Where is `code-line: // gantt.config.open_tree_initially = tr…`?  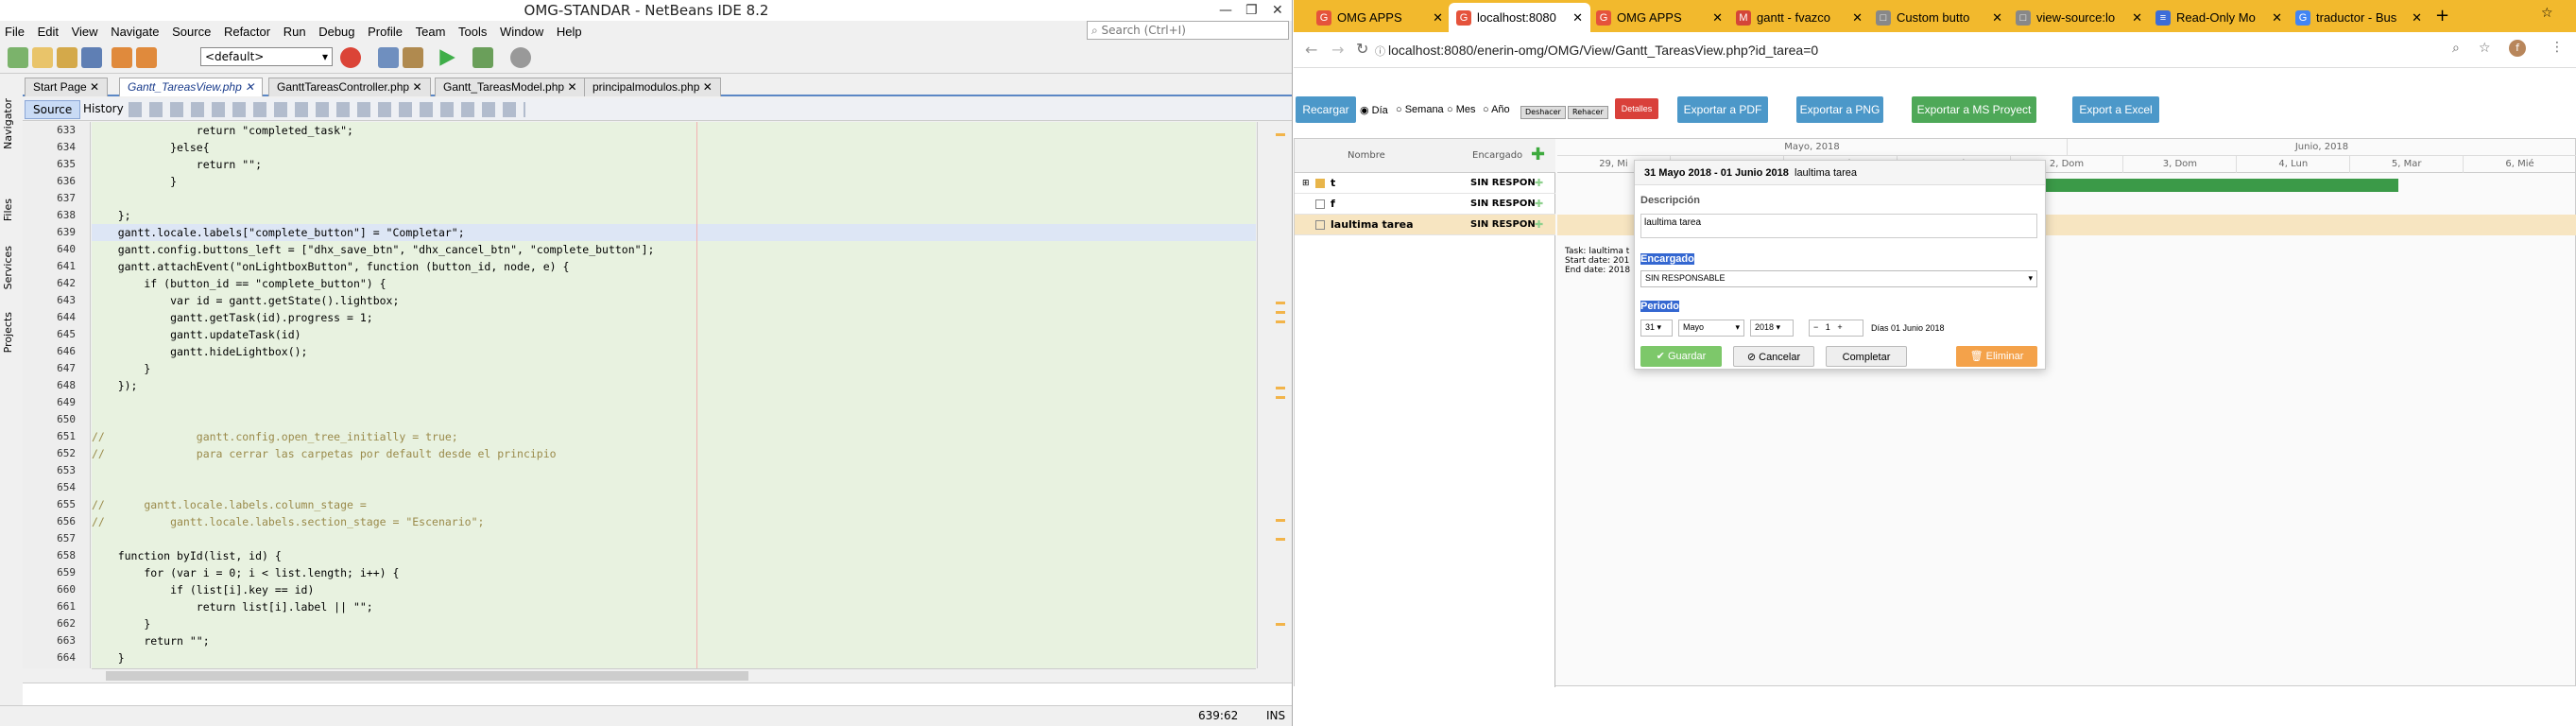
code-line: // gantt.config.open_tree_initially = tr… is located at coordinates (674, 437).